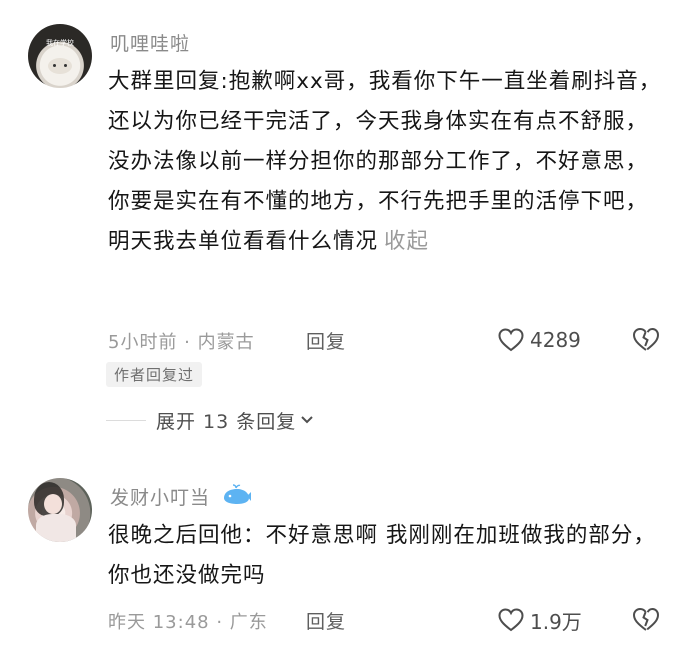  What do you see at coordinates (60, 43) in the screenshot?
I see `avatar-tag: 我在学校` at bounding box center [60, 43].